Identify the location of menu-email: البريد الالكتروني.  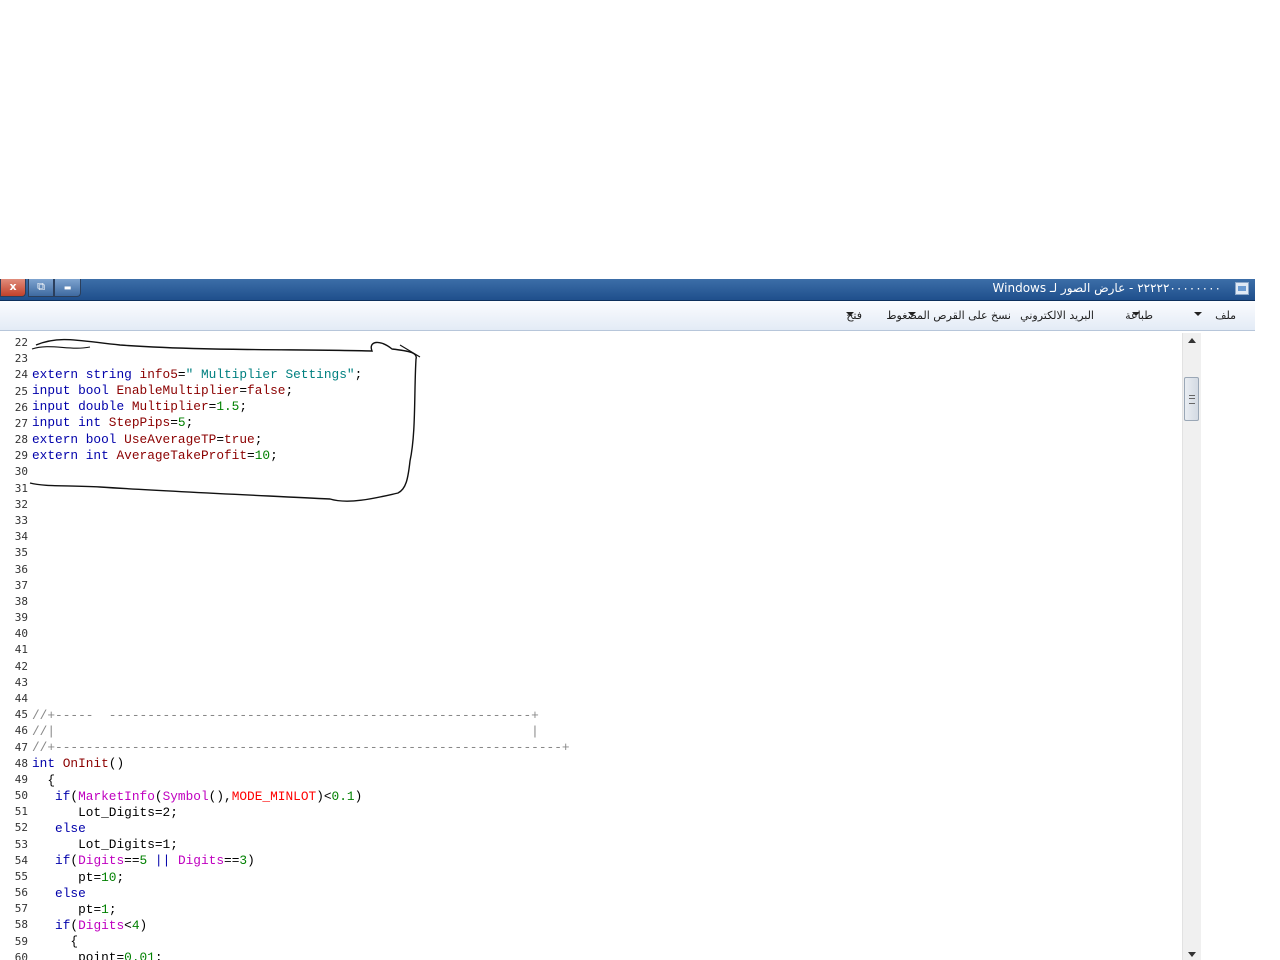
(1057, 315).